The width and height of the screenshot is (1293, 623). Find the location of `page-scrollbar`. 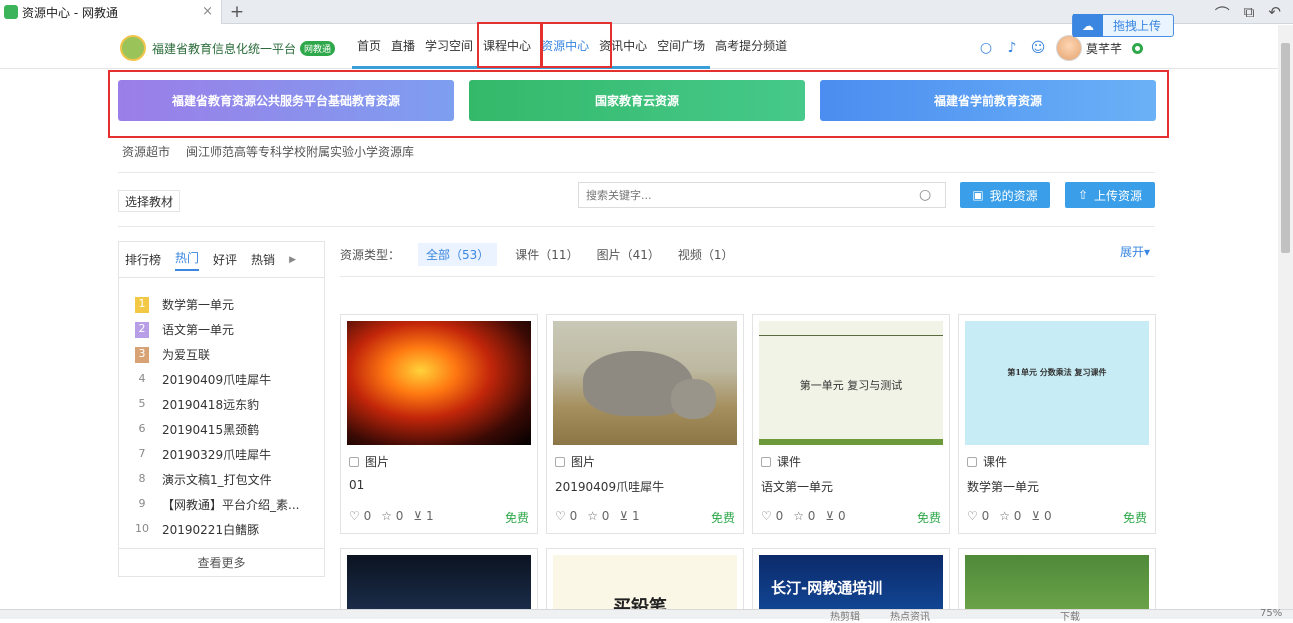

page-scrollbar is located at coordinates (1285, 317).